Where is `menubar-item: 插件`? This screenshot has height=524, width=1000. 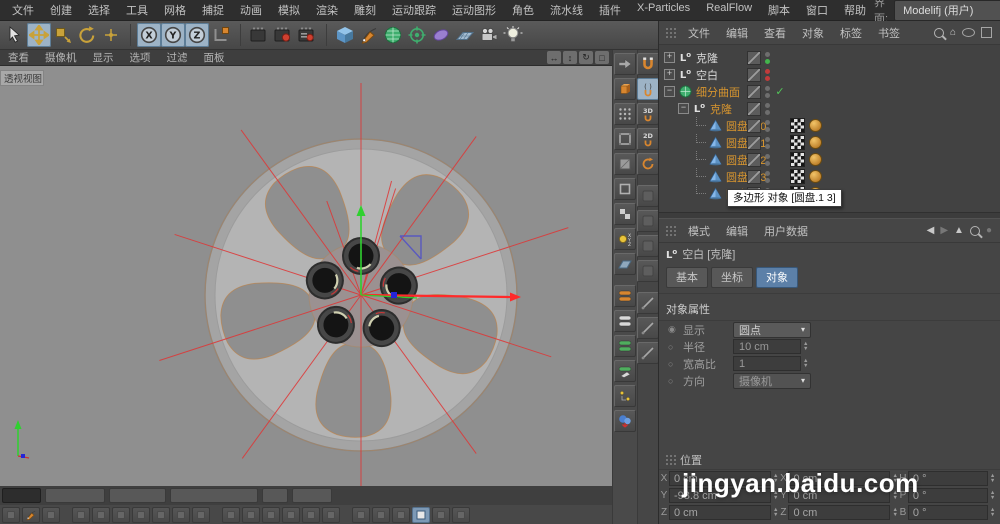 menubar-item: 插件 is located at coordinates (610, 10).